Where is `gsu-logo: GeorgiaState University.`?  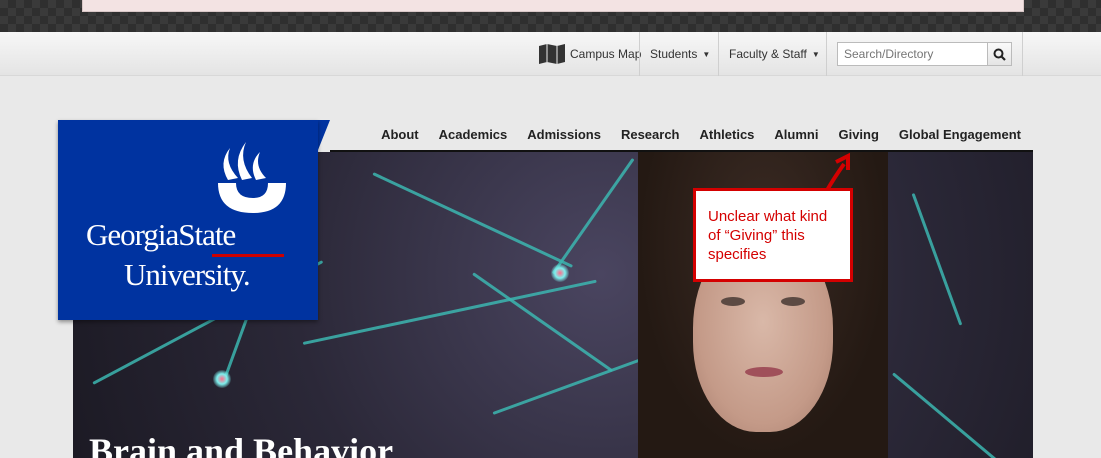
gsu-logo: GeorgiaState University. is located at coordinates (188, 220).